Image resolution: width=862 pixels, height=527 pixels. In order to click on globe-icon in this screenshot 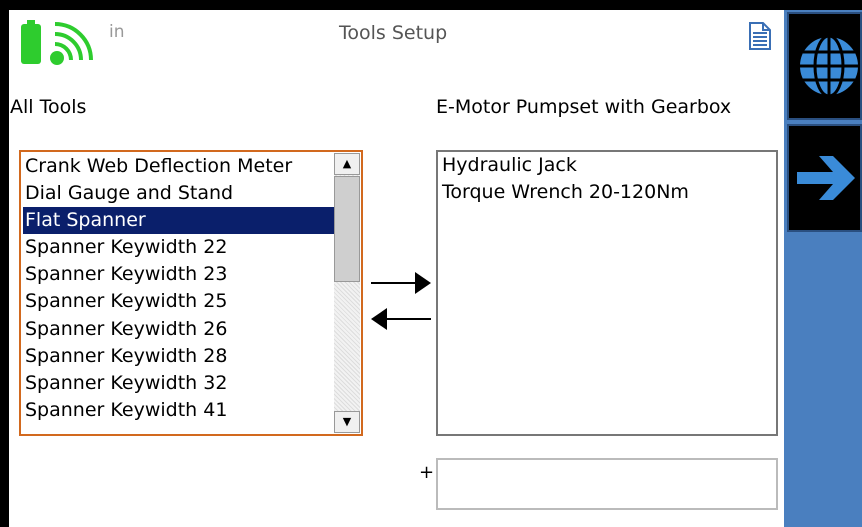, I will do `click(829, 66)`.